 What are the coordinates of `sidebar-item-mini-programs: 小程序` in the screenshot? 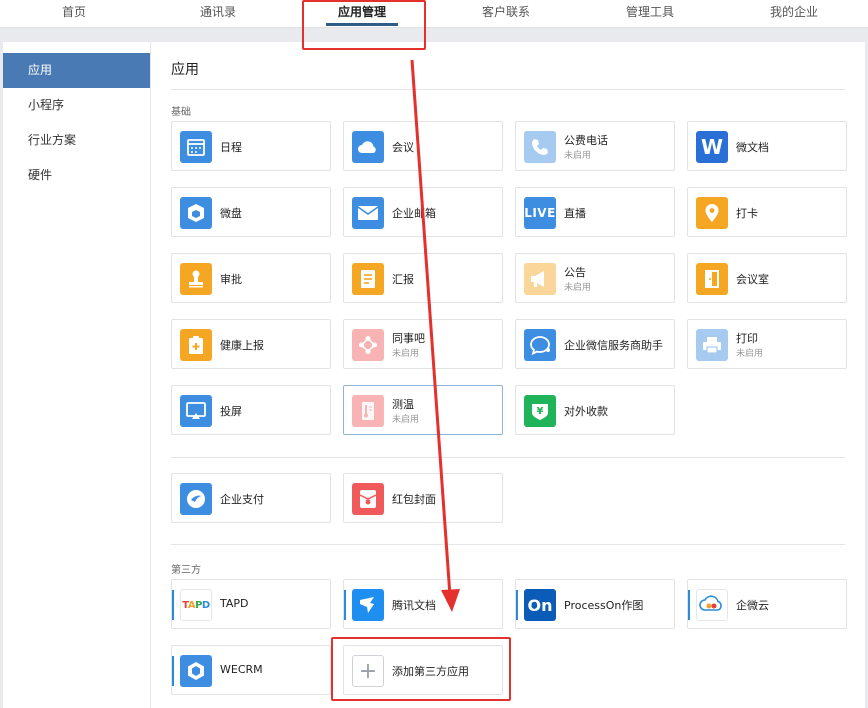 It's located at (76, 105).